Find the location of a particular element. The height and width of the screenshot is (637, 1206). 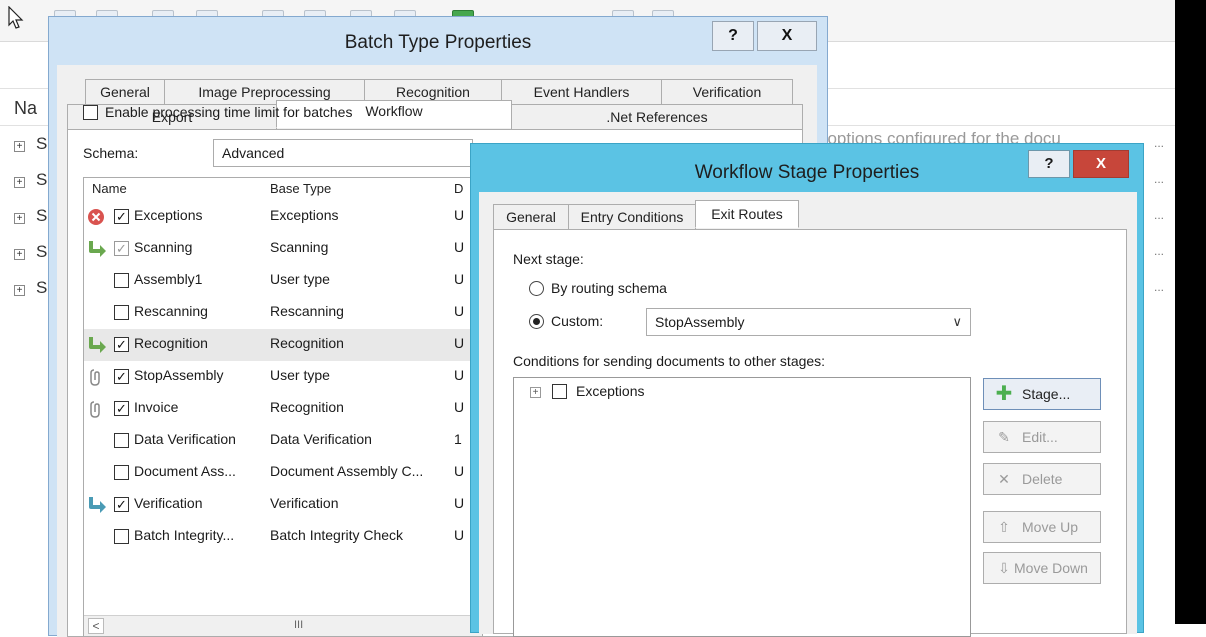

stage-row-invoice: ✓ Invoice Recognition U is located at coordinates (283, 409).